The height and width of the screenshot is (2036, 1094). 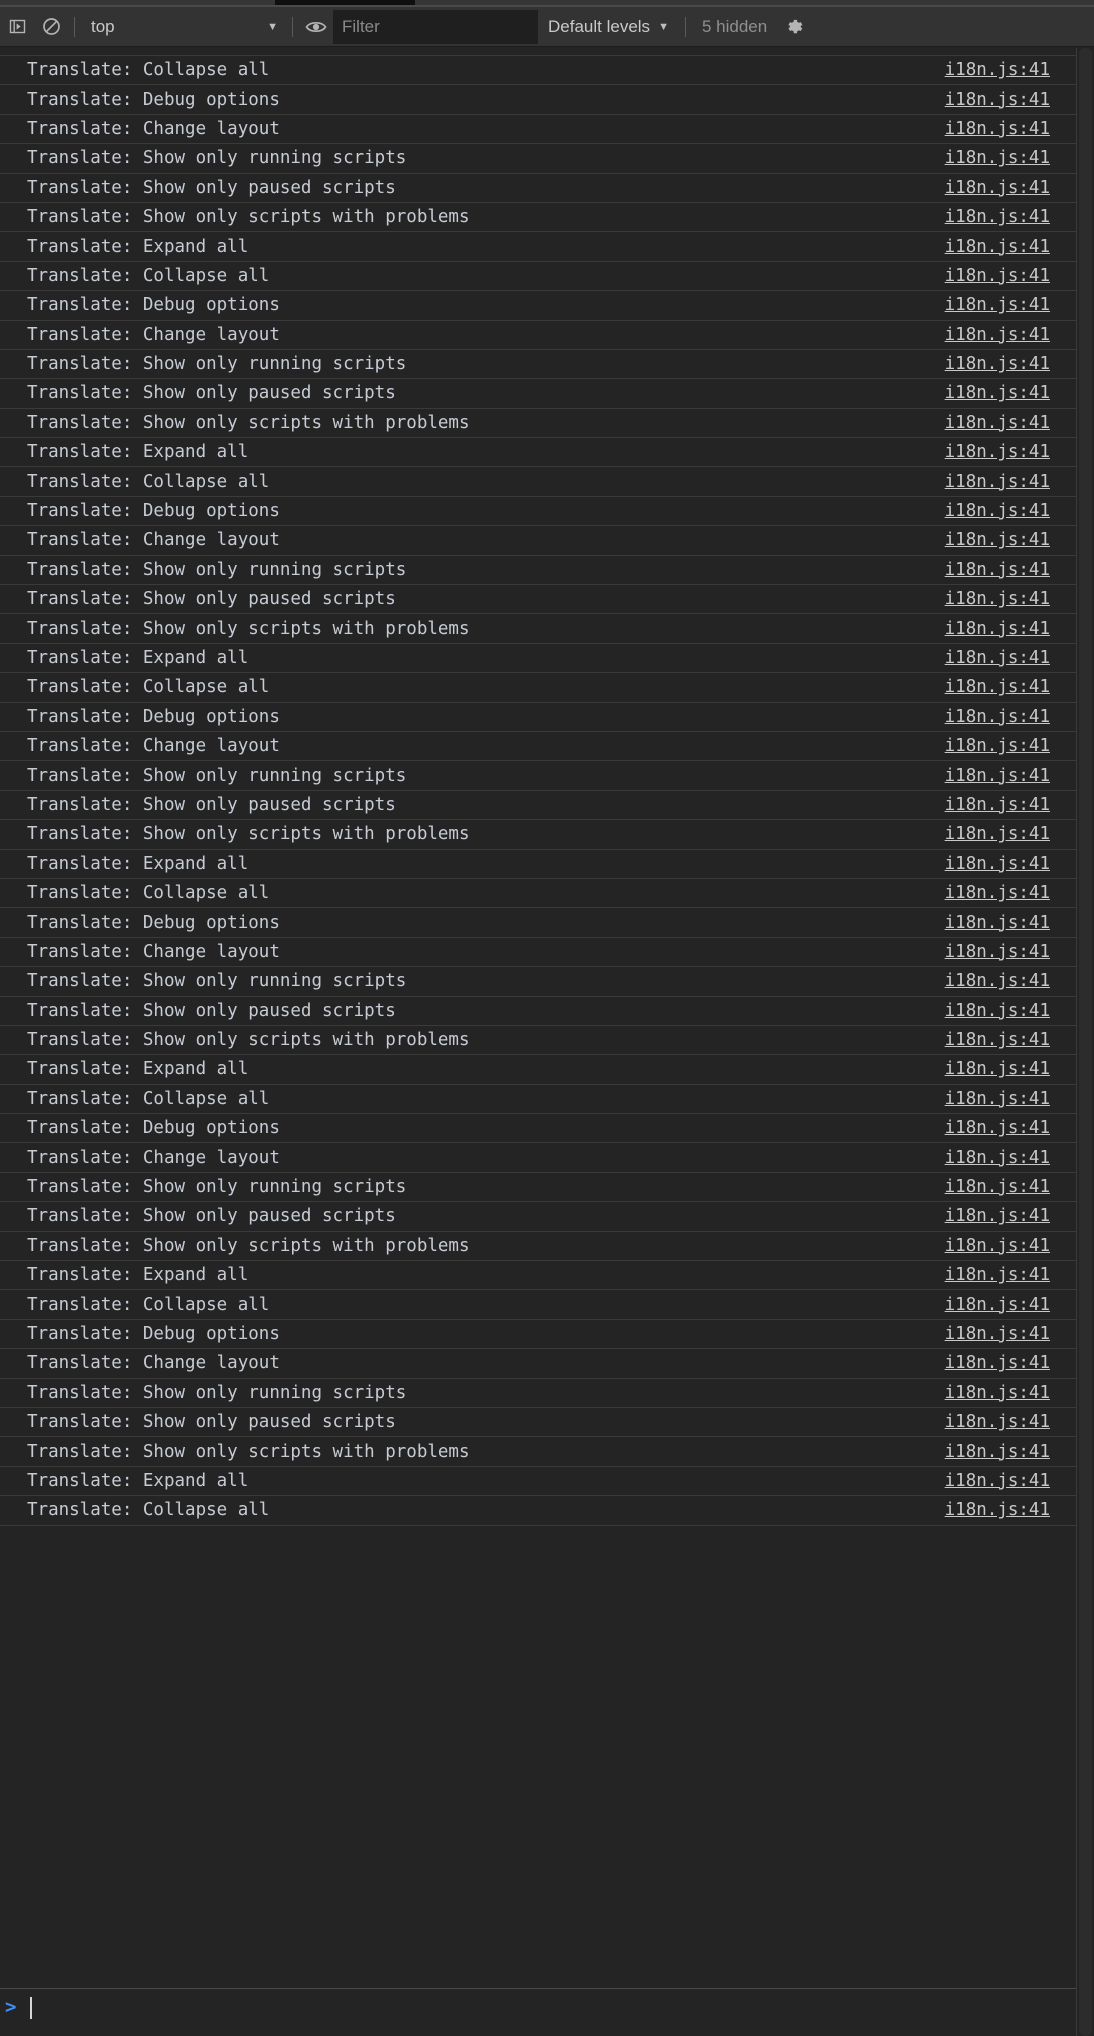 What do you see at coordinates (316, 27) in the screenshot?
I see `live-expression-button` at bounding box center [316, 27].